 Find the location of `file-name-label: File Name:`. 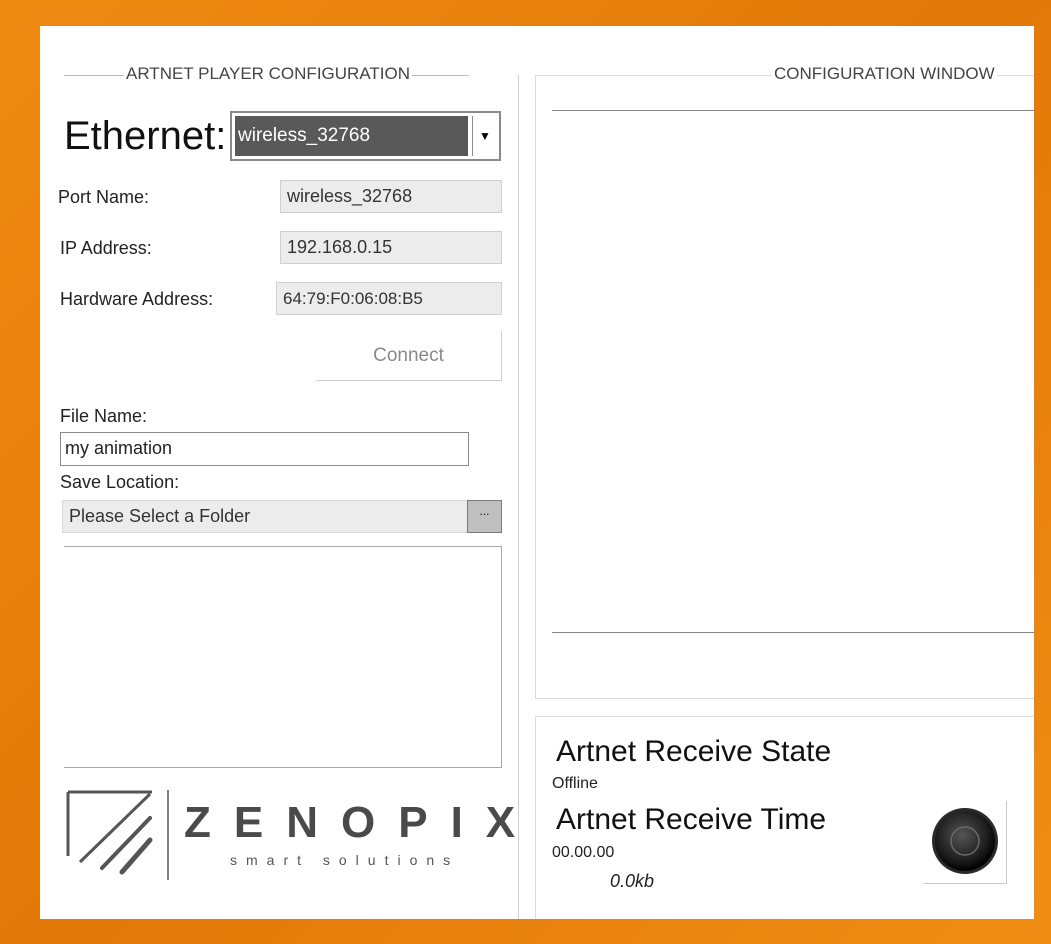

file-name-label: File Name: is located at coordinates (104, 416).